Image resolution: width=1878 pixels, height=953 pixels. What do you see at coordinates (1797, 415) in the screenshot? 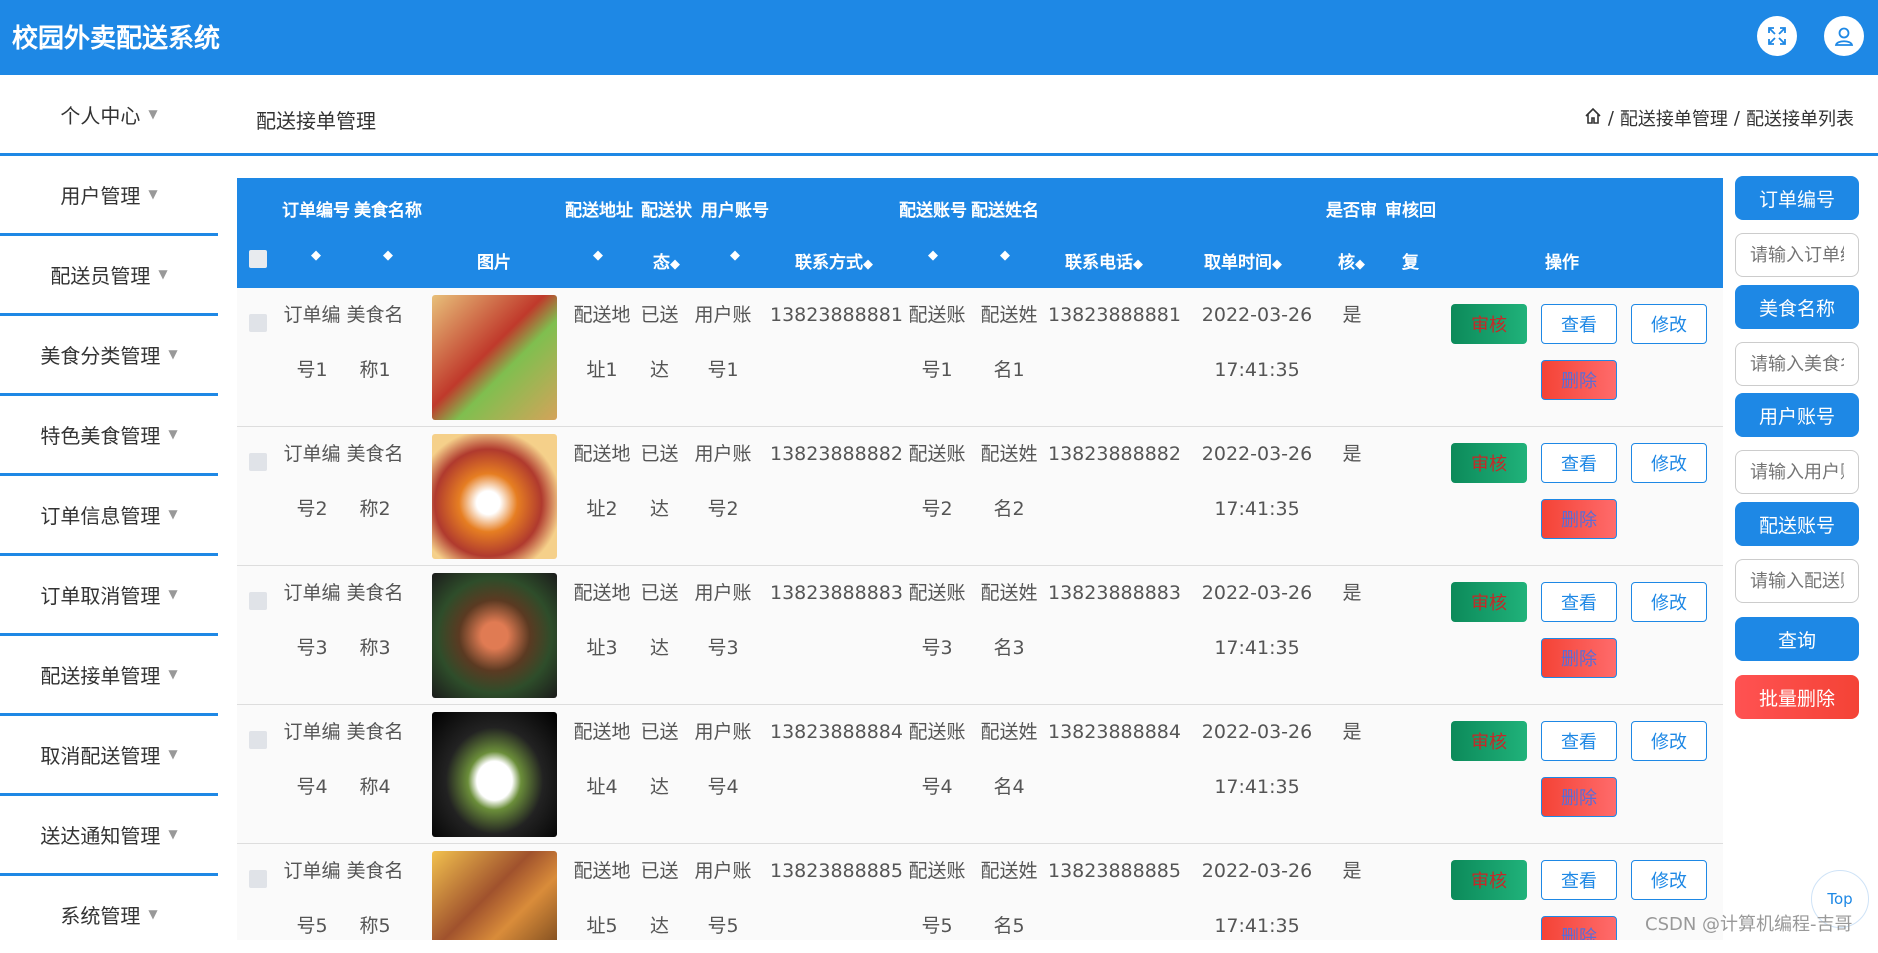
I see `search-label-user-account: 用户账号` at bounding box center [1797, 415].